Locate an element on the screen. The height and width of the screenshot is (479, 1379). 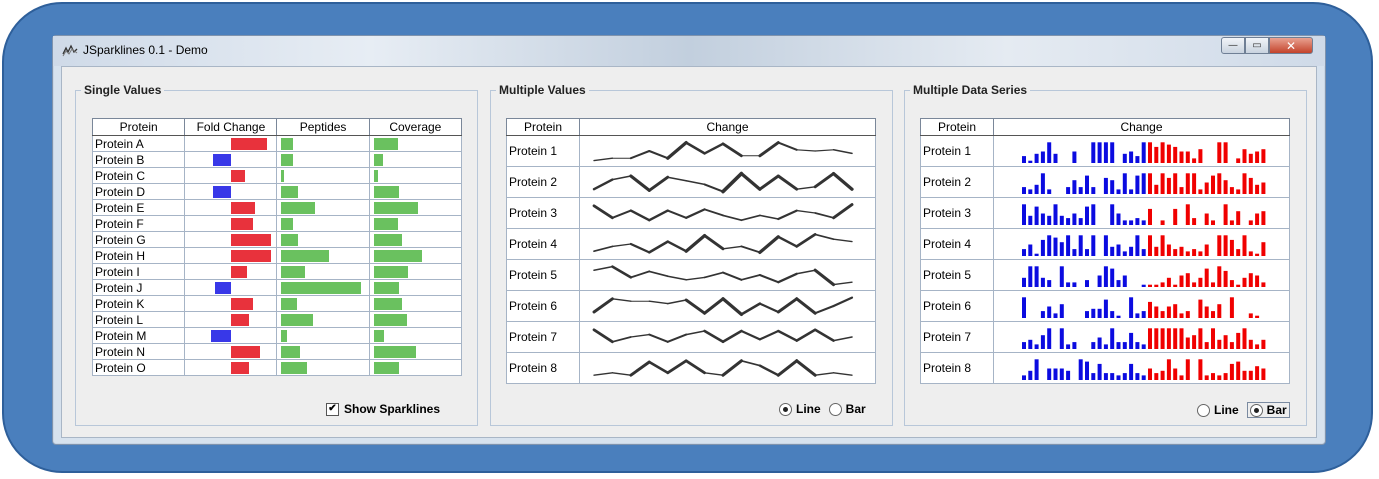
table-row: Protein L is located at coordinates (277, 319).